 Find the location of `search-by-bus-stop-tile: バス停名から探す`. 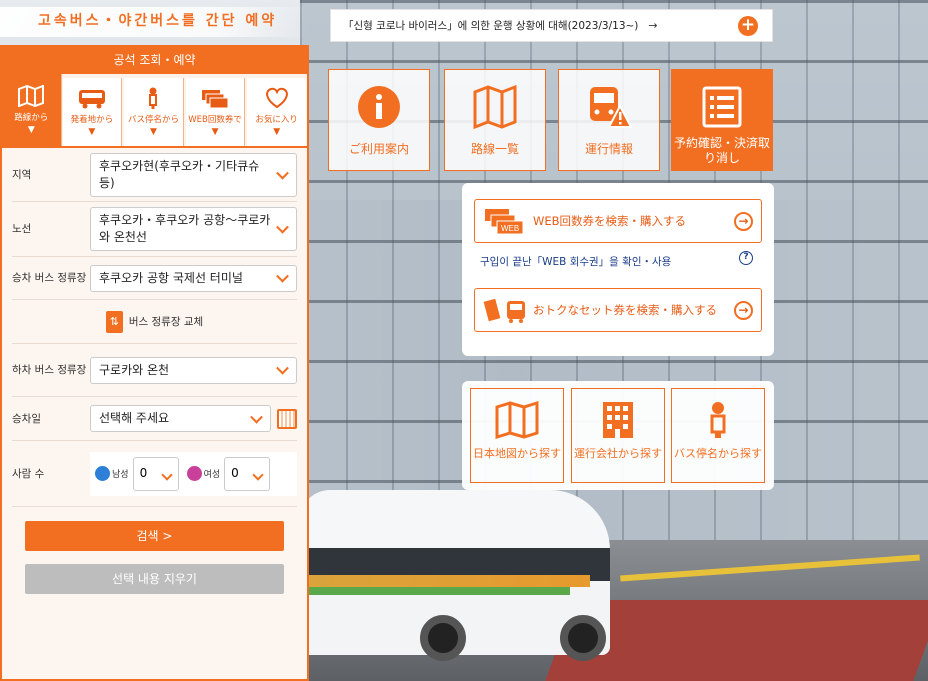

search-by-bus-stop-tile: バス停名から探す is located at coordinates (718, 435).